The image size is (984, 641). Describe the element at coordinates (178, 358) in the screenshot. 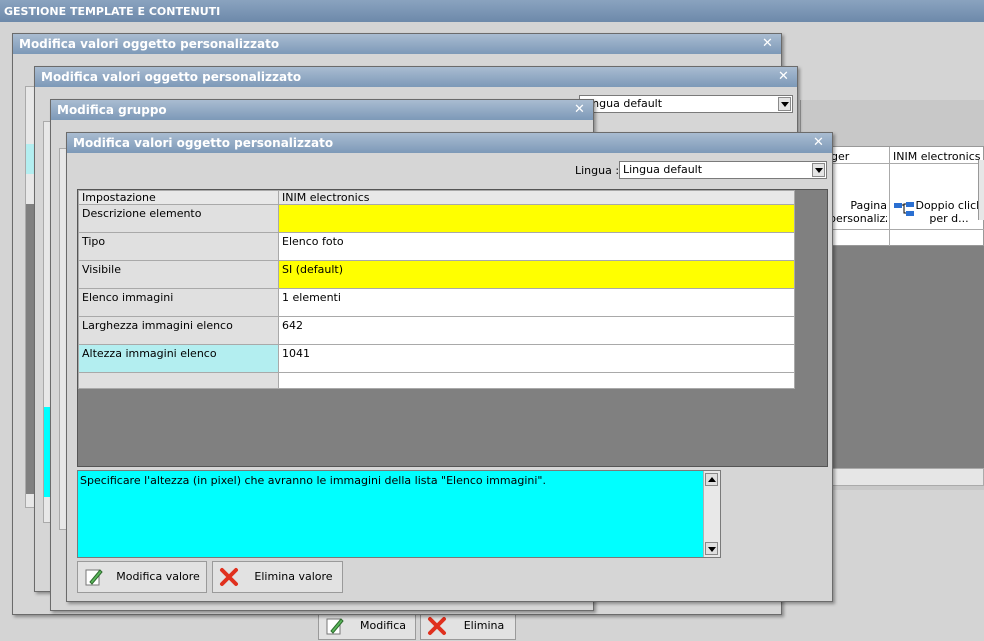

I see `grid-row-name: Altezza immagini elenco` at that location.